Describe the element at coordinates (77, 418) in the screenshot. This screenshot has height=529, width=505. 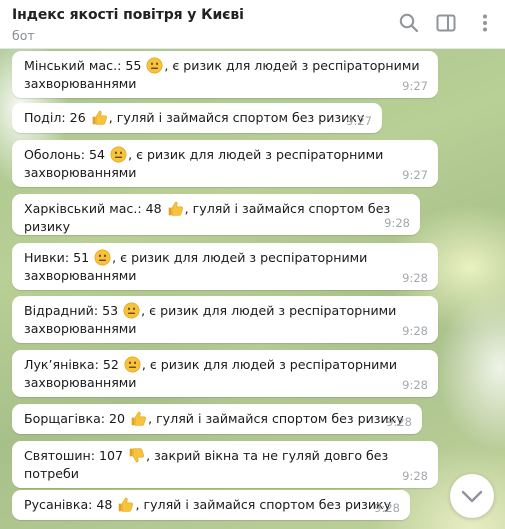
I see `district-reading: Борщагівка: 20` at that location.